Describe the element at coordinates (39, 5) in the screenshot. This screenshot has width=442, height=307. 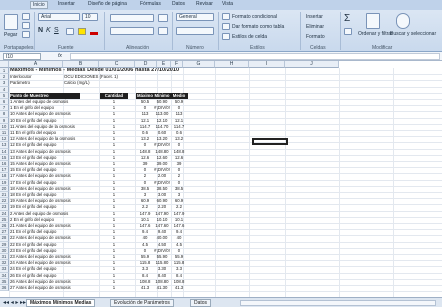
I see `tab-inicio: Inicio` at that location.